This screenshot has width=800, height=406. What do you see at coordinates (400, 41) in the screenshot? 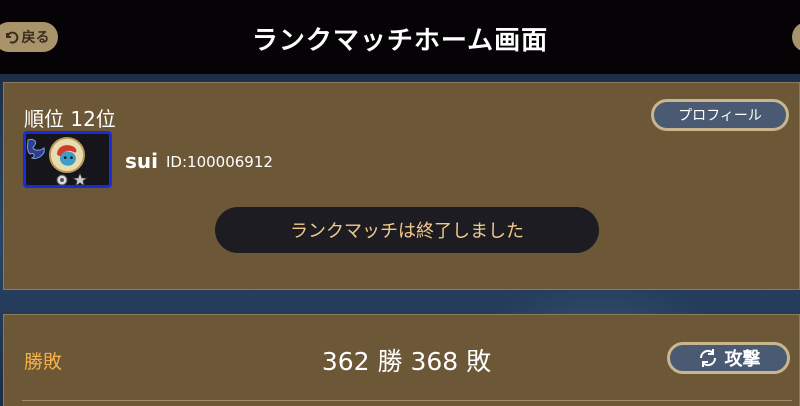
I see `page-title: ランクマッチホーム画面` at bounding box center [400, 41].